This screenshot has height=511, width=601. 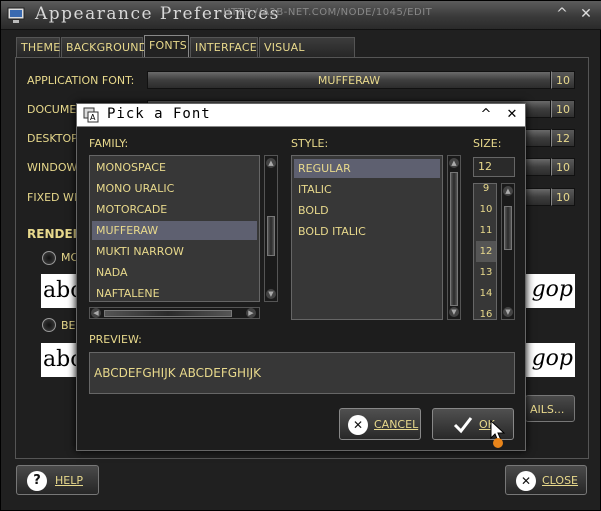 What do you see at coordinates (251, 313) in the screenshot?
I see `scroll-right-icon: ▶` at bounding box center [251, 313].